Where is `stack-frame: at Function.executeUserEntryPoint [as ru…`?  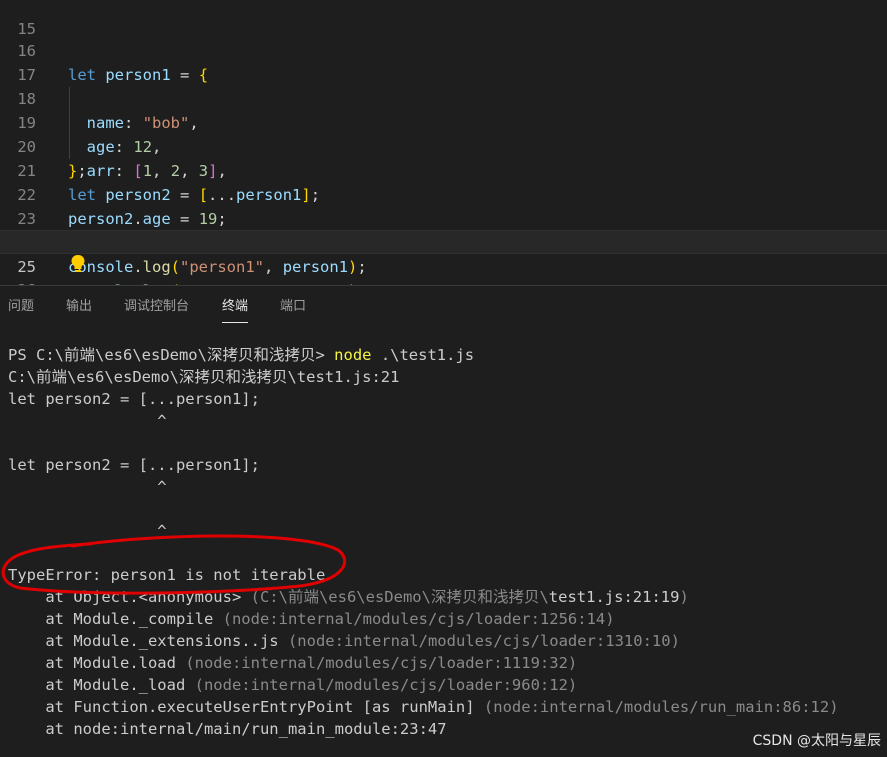 stack-frame: at Function.executeUserEntryPoint [as ru… is located at coordinates (423, 707).